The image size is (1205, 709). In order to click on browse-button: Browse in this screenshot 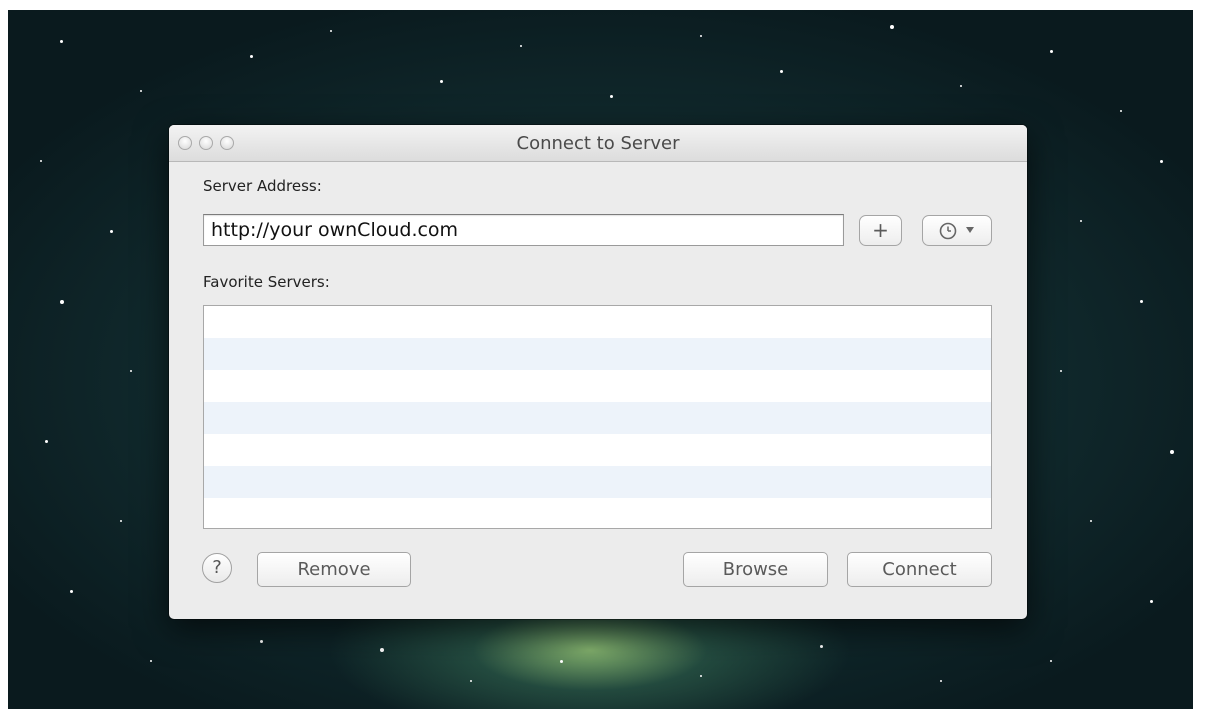, I will do `click(755, 569)`.